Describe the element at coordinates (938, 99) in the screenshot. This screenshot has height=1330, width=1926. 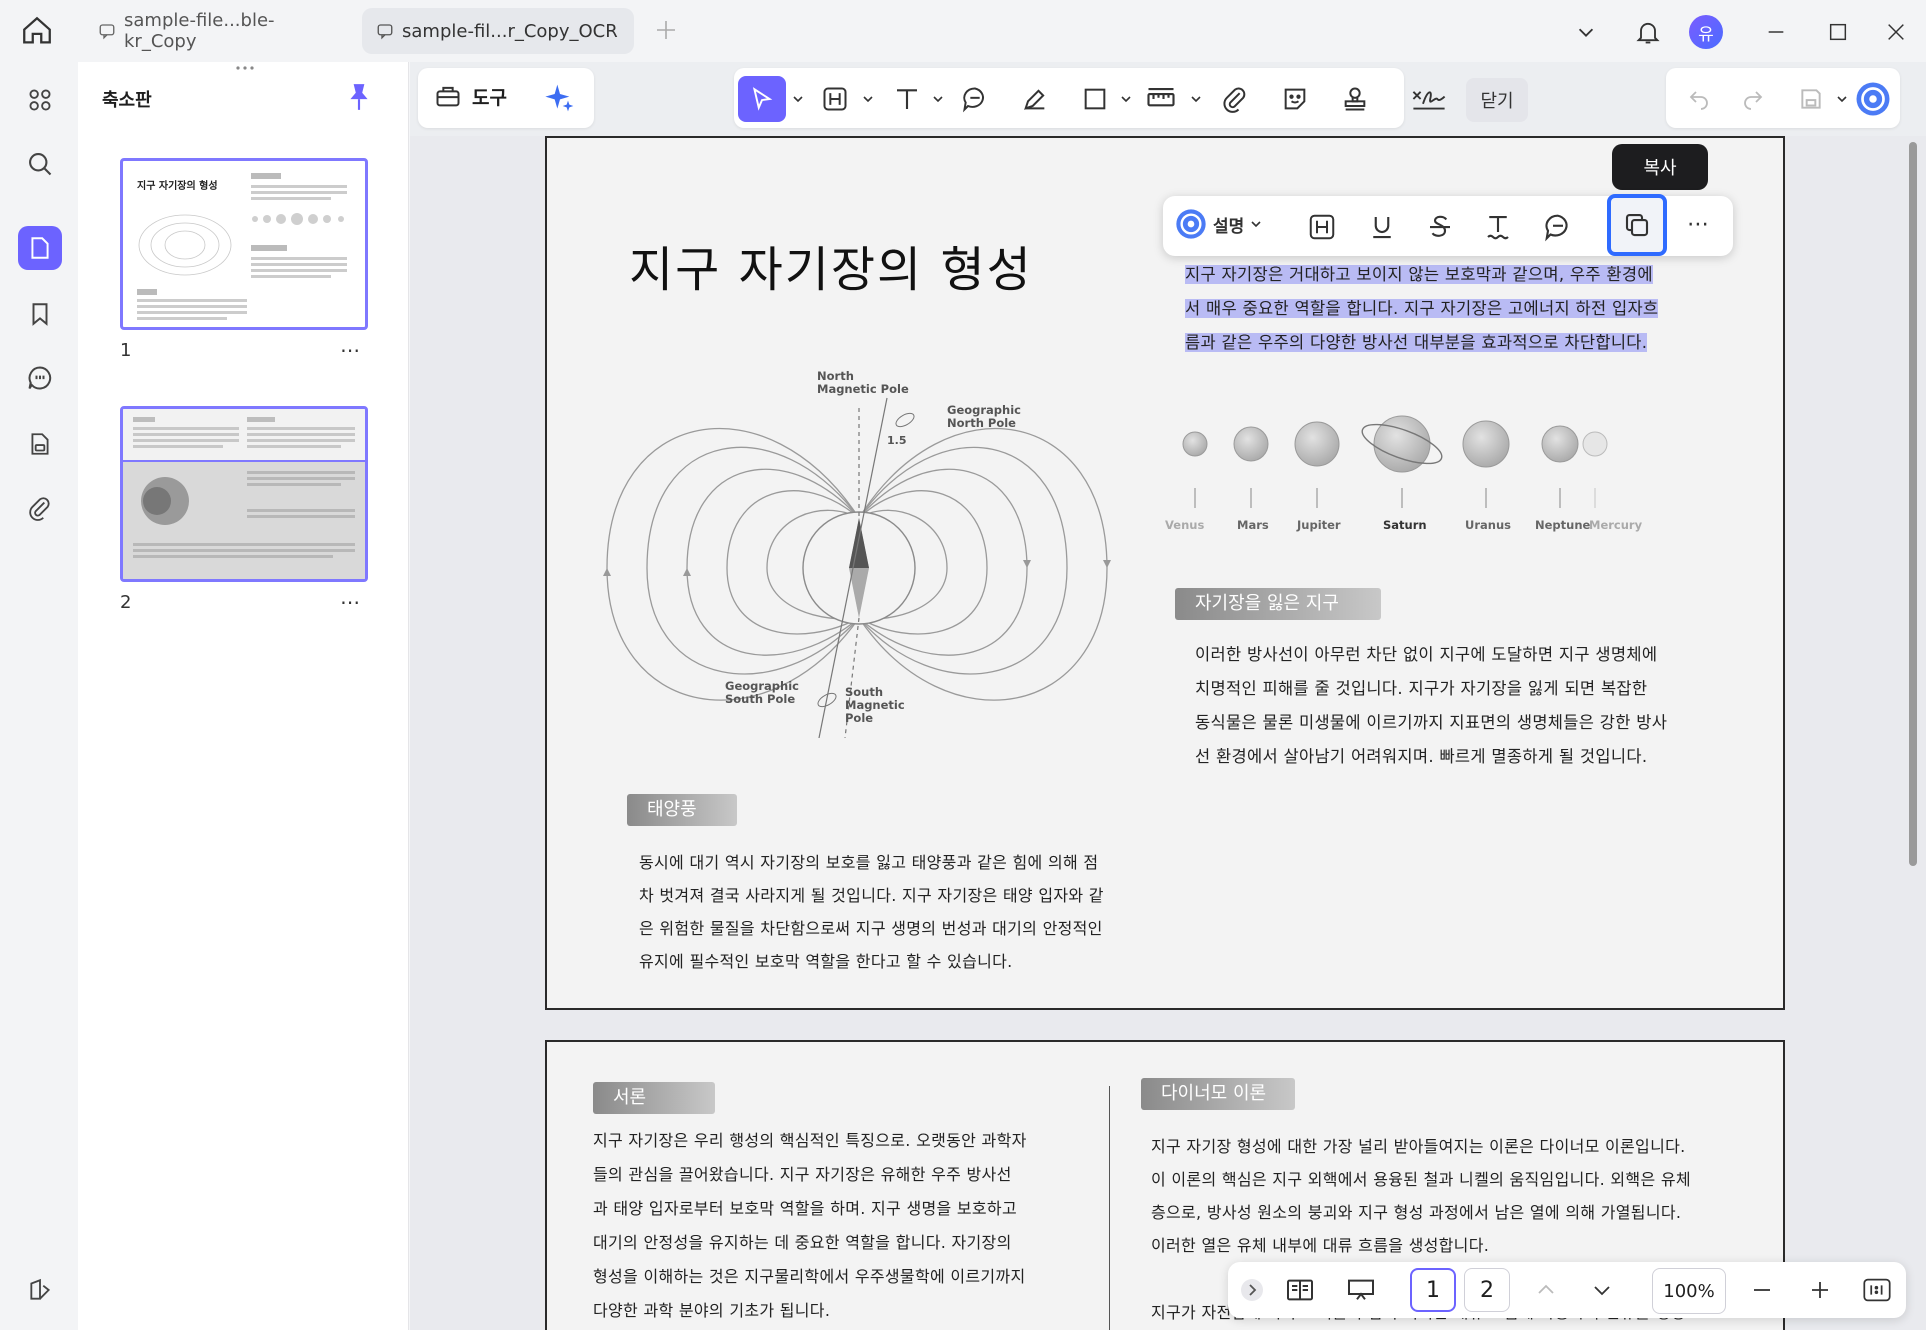
I see `text-chevron-icon` at that location.